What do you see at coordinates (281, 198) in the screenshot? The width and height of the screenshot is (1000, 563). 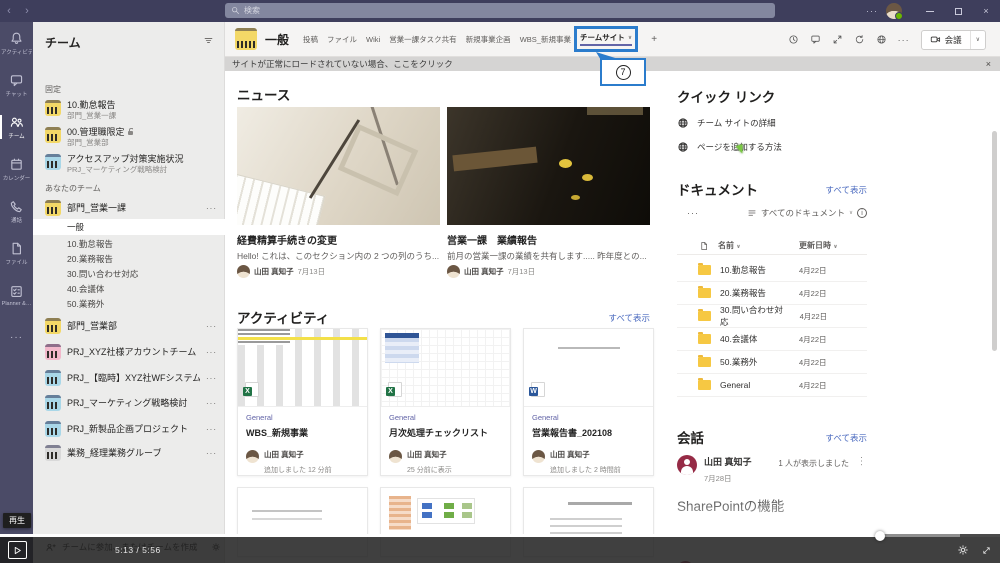 I see `keyboard-shape` at bounding box center [281, 198].